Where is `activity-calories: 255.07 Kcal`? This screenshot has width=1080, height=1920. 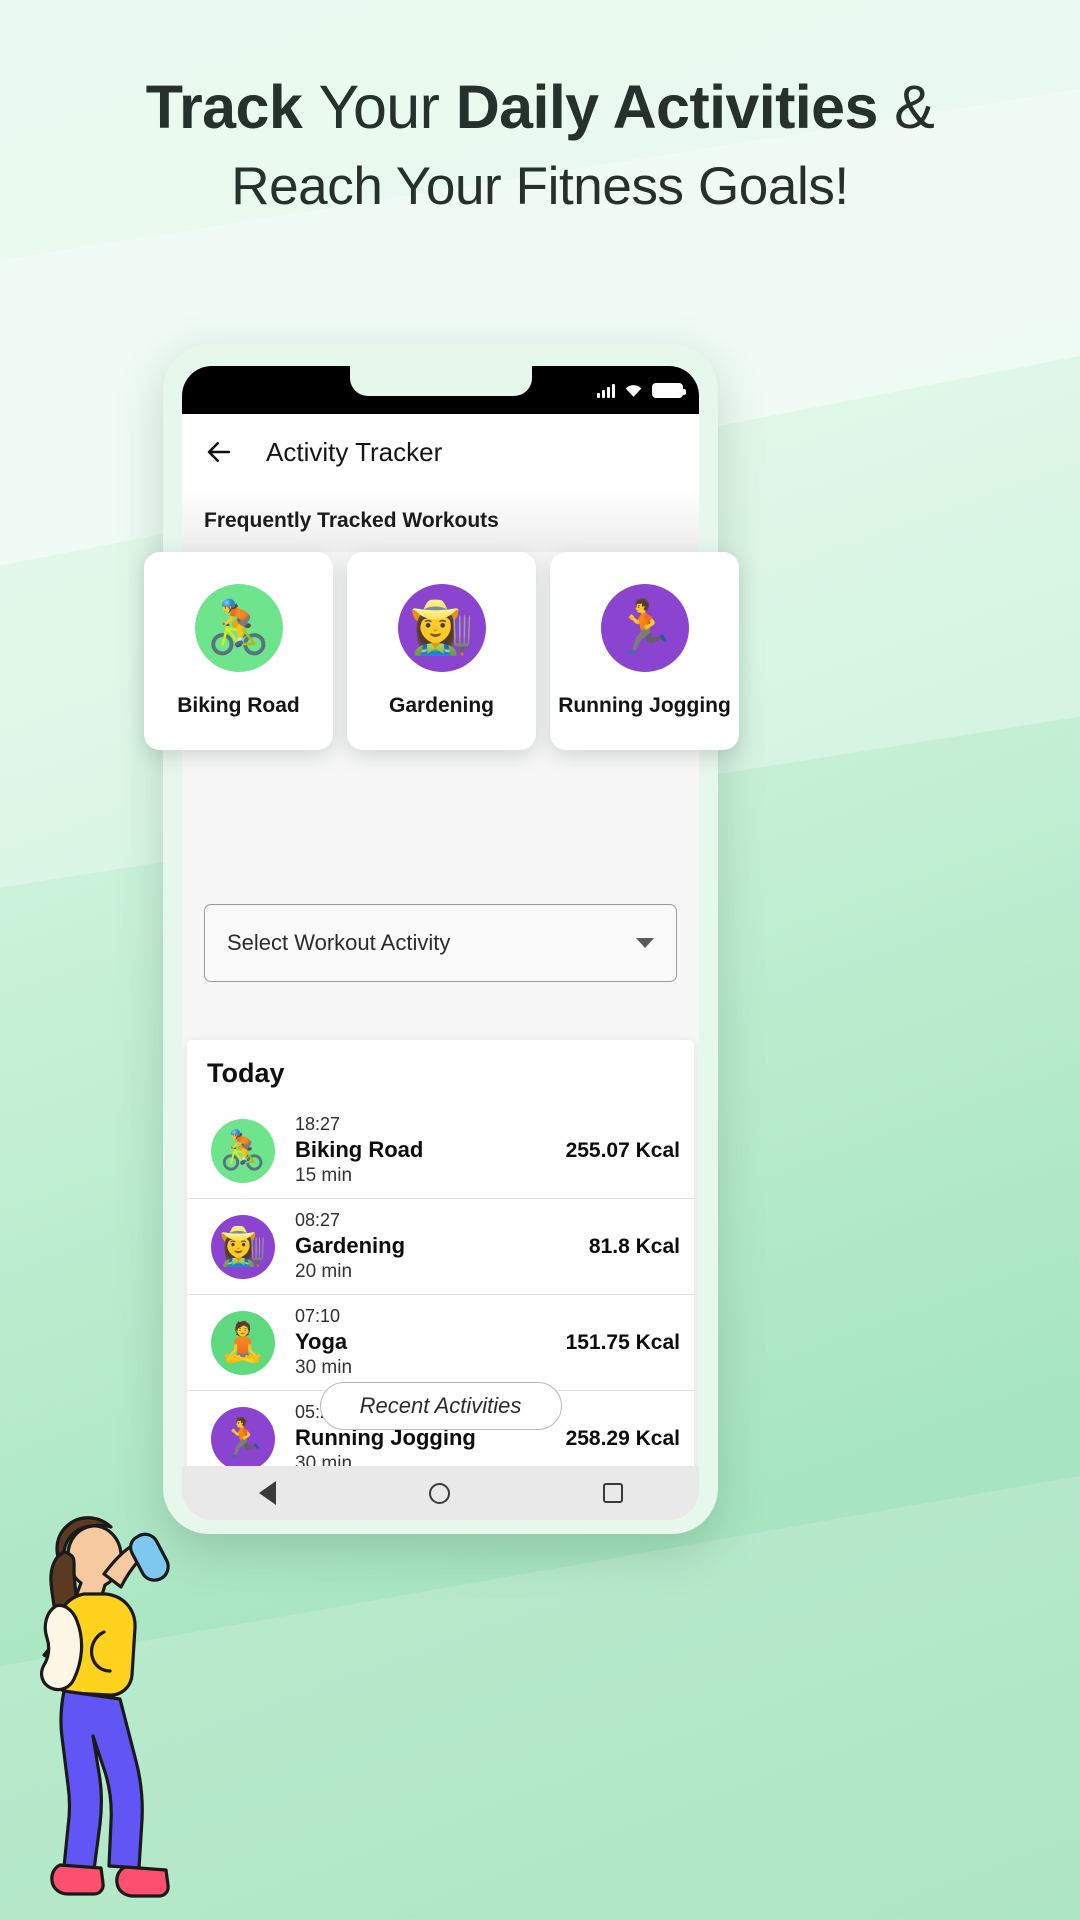
activity-calories: 255.07 Kcal is located at coordinates (622, 1150).